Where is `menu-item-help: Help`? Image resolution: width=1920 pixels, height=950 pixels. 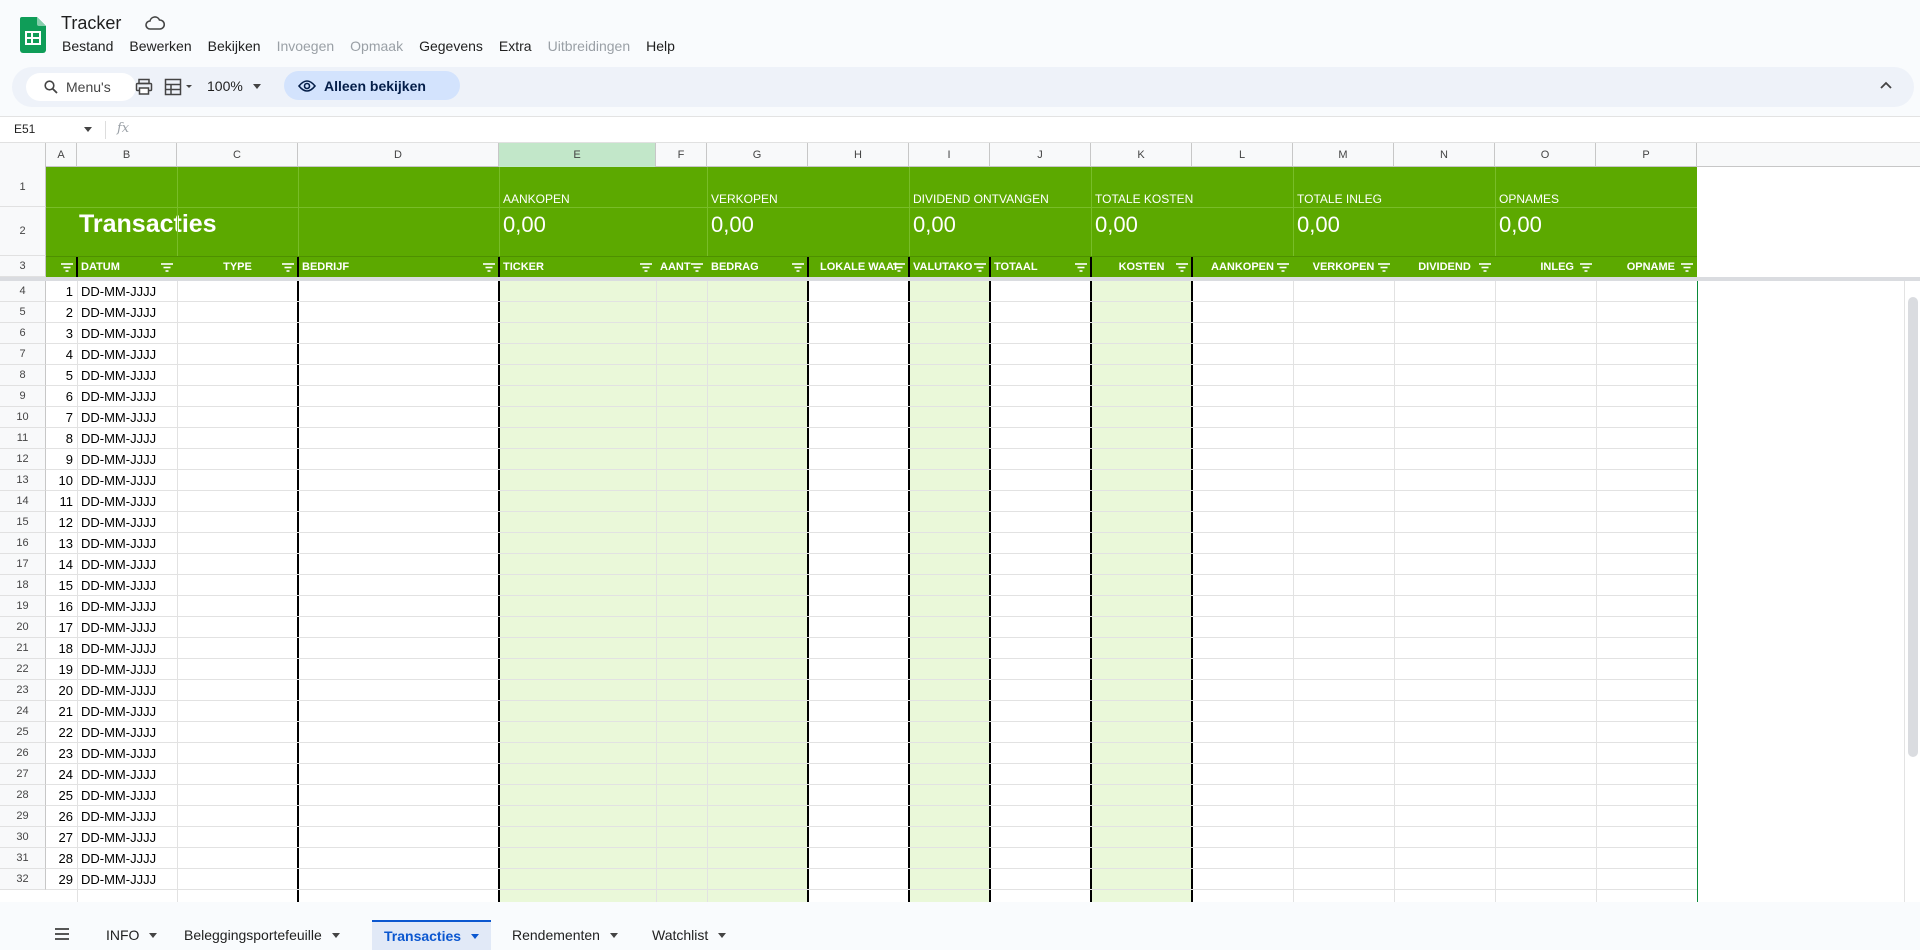 menu-item-help: Help is located at coordinates (660, 46).